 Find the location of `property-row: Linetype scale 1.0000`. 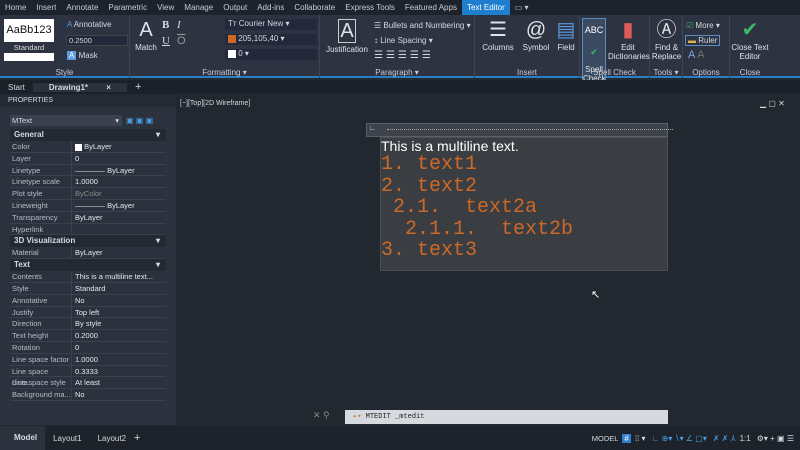

property-row: Linetype scale 1.0000 is located at coordinates (88, 182).